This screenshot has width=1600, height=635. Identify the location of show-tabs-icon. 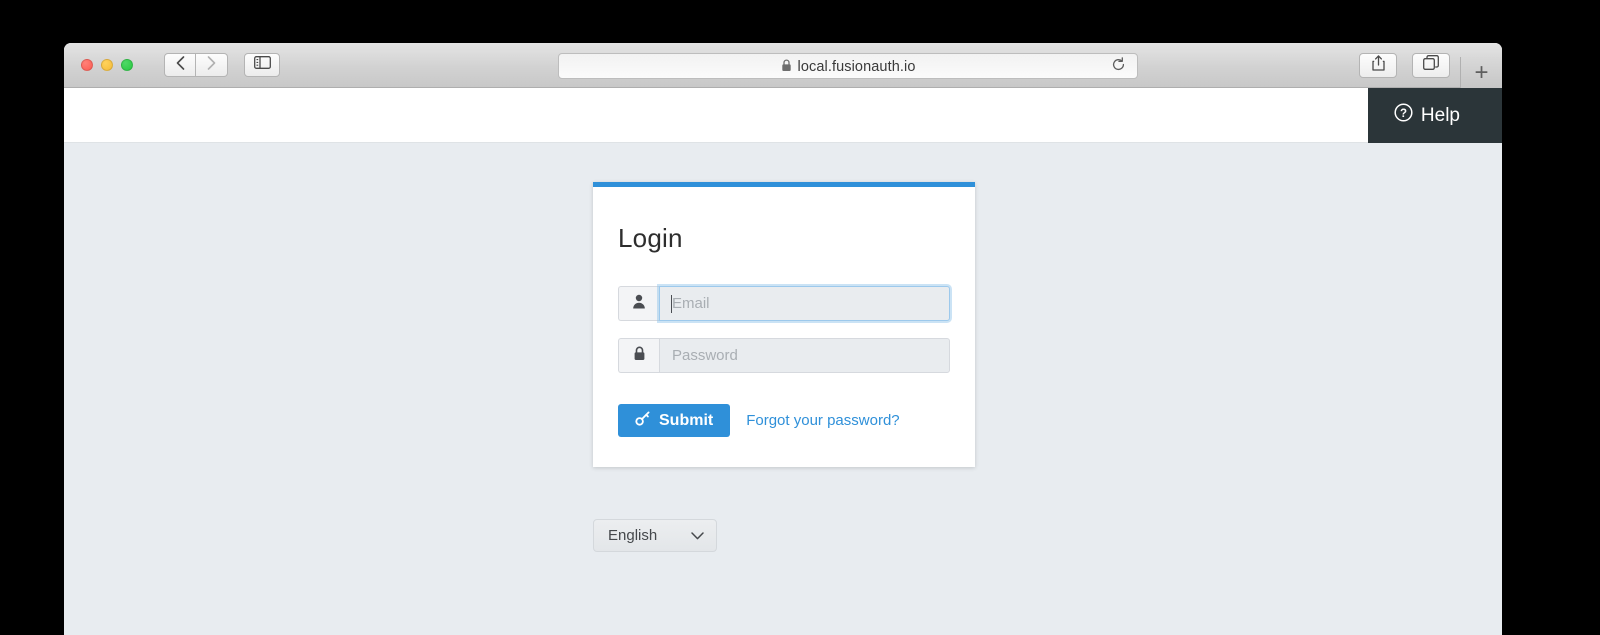
(1431, 65).